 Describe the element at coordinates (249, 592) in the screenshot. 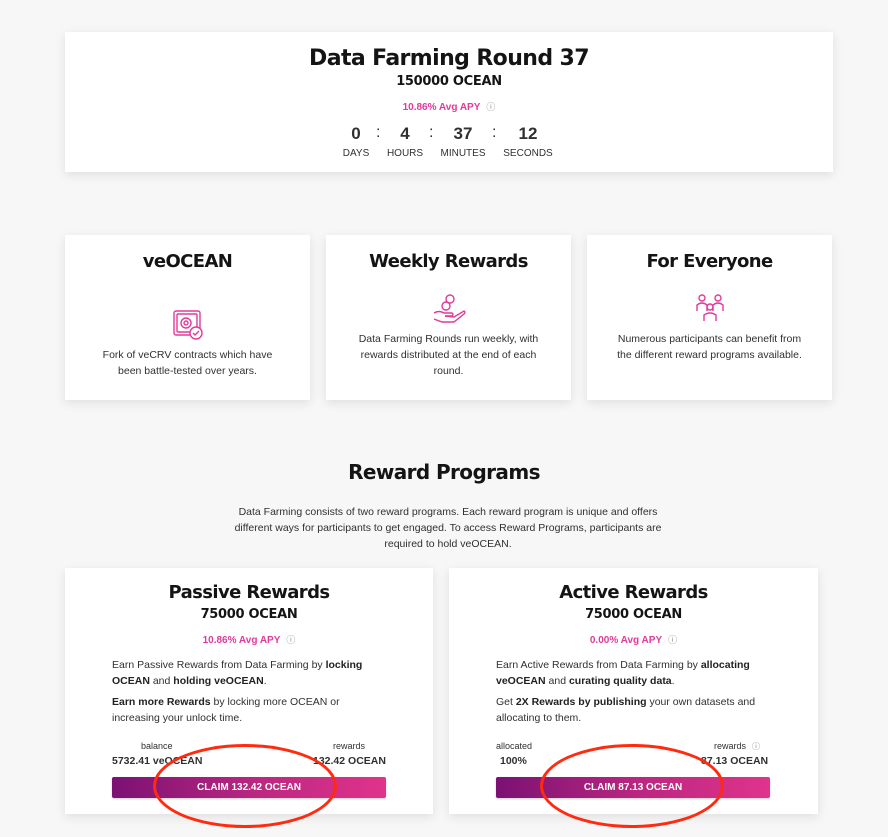

I see `program-title: Passive Rewards` at that location.